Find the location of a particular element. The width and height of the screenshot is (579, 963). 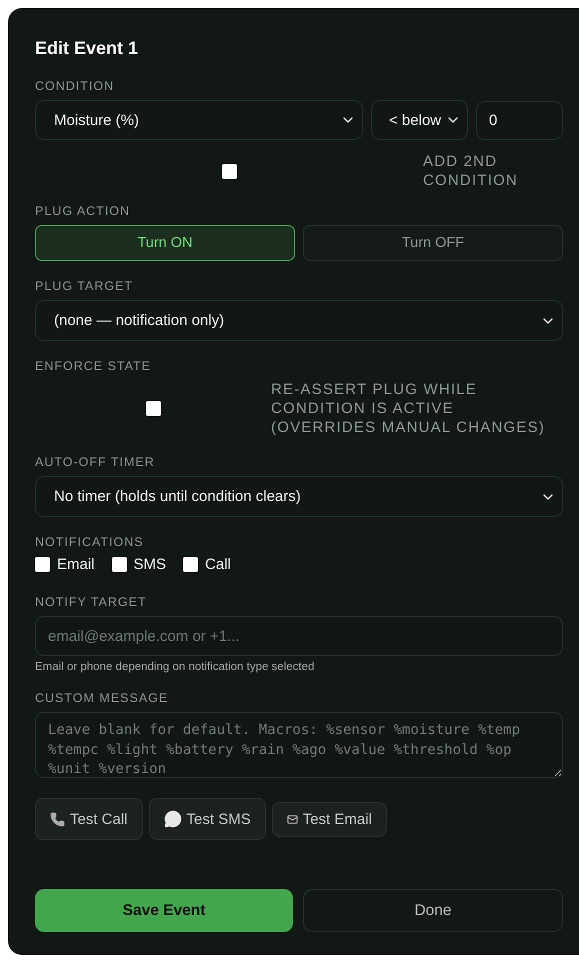

dialog-title: Edit Event 1 is located at coordinates (87, 48).